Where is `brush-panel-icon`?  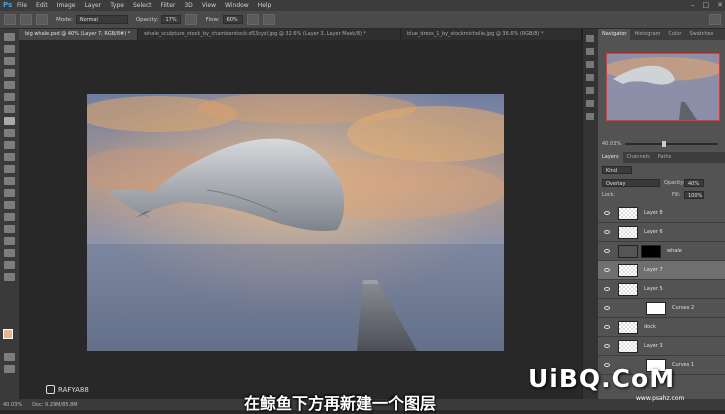
brush-panel-icon is located at coordinates (590, 77).